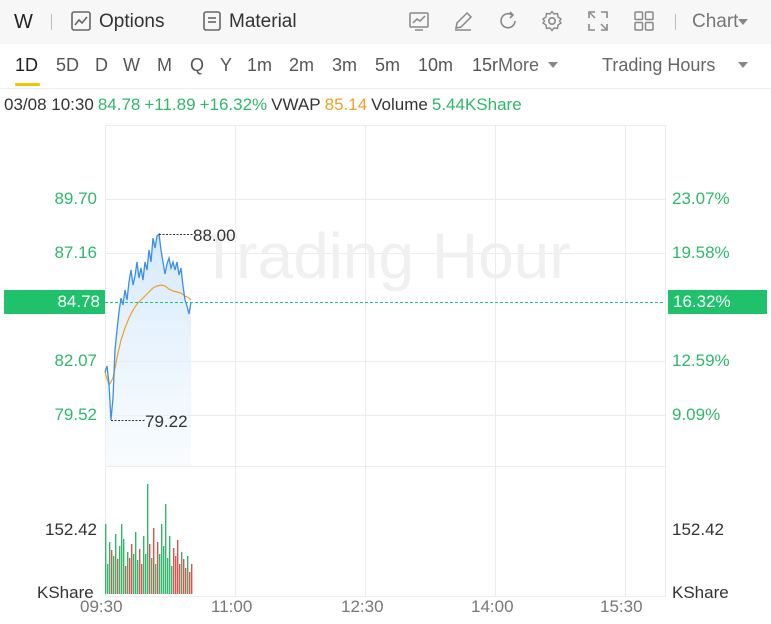 The width and height of the screenshot is (771, 624). What do you see at coordinates (701, 360) in the screenshot?
I see `right-axis-label: 12.59%` at bounding box center [701, 360].